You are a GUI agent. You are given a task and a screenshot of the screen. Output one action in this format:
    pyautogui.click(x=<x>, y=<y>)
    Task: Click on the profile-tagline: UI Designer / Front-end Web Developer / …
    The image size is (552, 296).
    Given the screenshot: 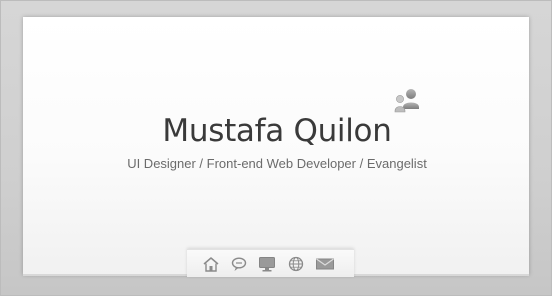 What is the action you would take?
    pyautogui.click(x=277, y=163)
    